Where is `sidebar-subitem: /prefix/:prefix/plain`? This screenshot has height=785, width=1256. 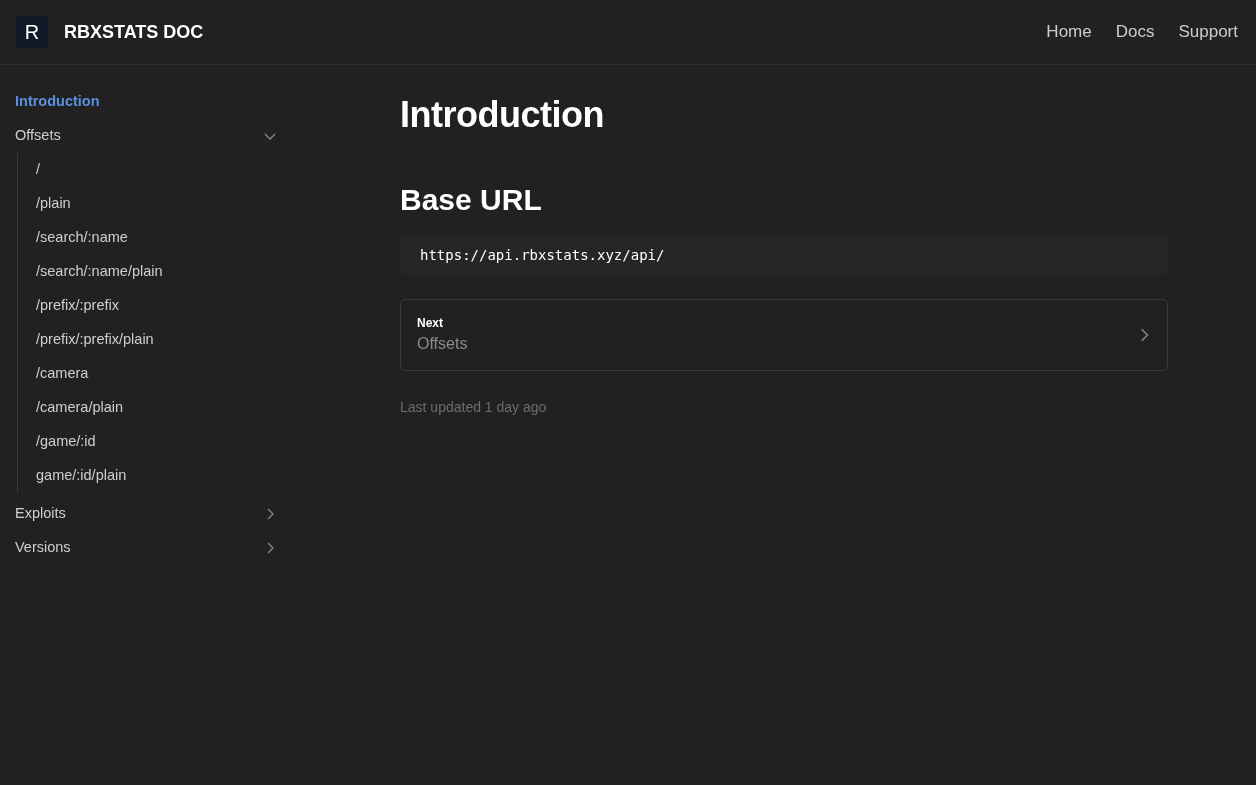 sidebar-subitem: /prefix/:prefix/plain is located at coordinates (158, 340).